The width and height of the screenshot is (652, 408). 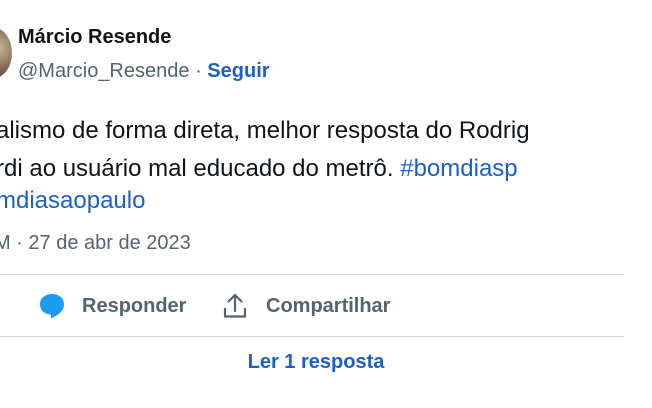 I want to click on reply-button: Responder, so click(x=112, y=306).